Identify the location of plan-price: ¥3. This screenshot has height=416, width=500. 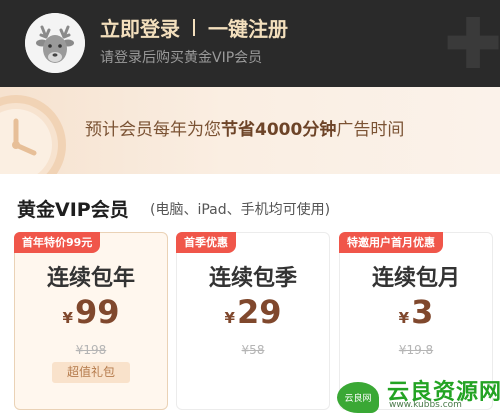
(416, 312).